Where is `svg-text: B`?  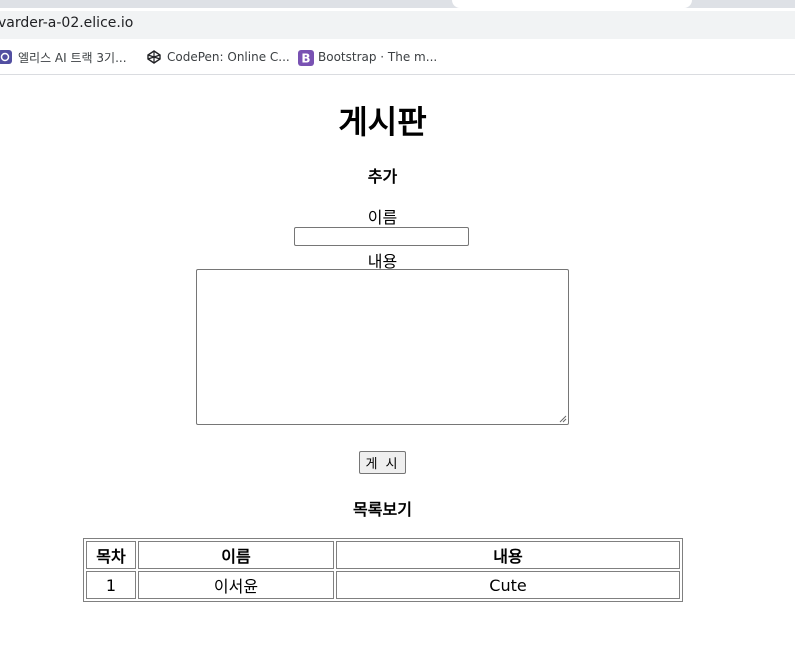 svg-text: B is located at coordinates (305, 59).